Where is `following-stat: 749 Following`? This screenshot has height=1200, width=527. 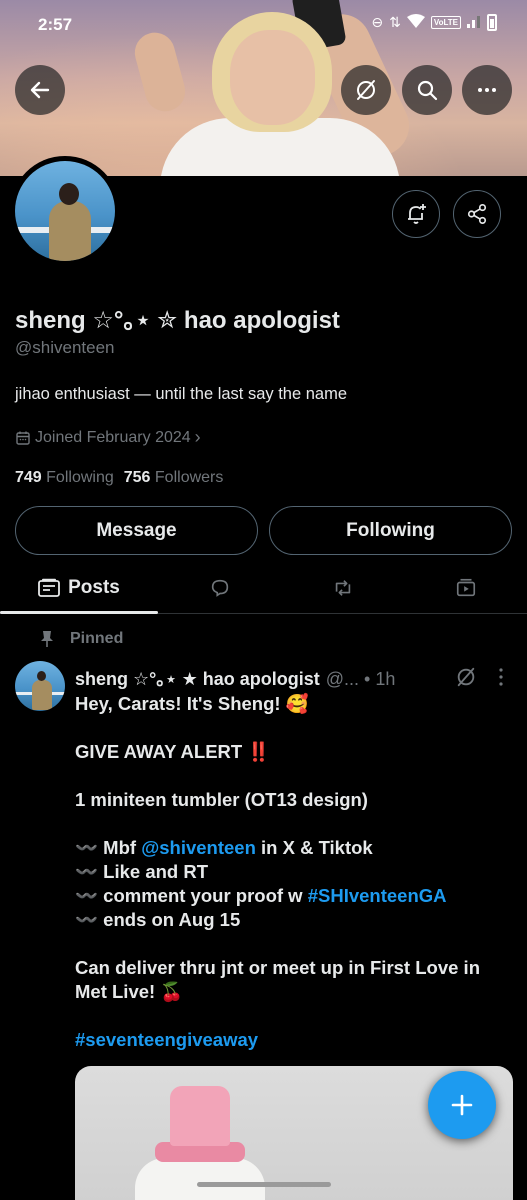 following-stat: 749 Following is located at coordinates (64, 478).